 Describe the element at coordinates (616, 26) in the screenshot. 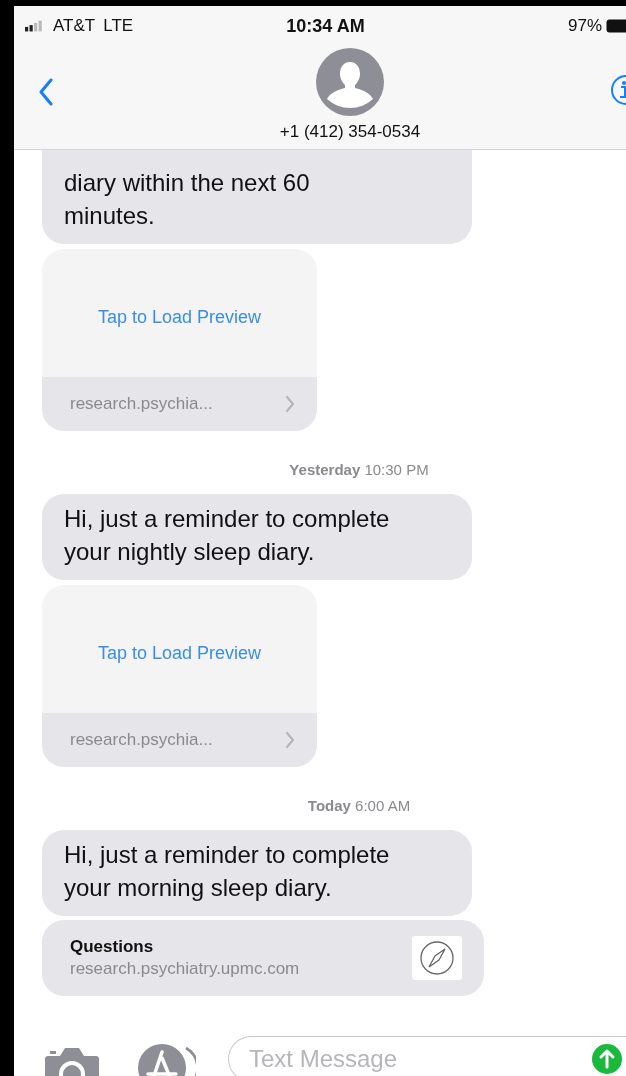

I see `battery-icon` at that location.